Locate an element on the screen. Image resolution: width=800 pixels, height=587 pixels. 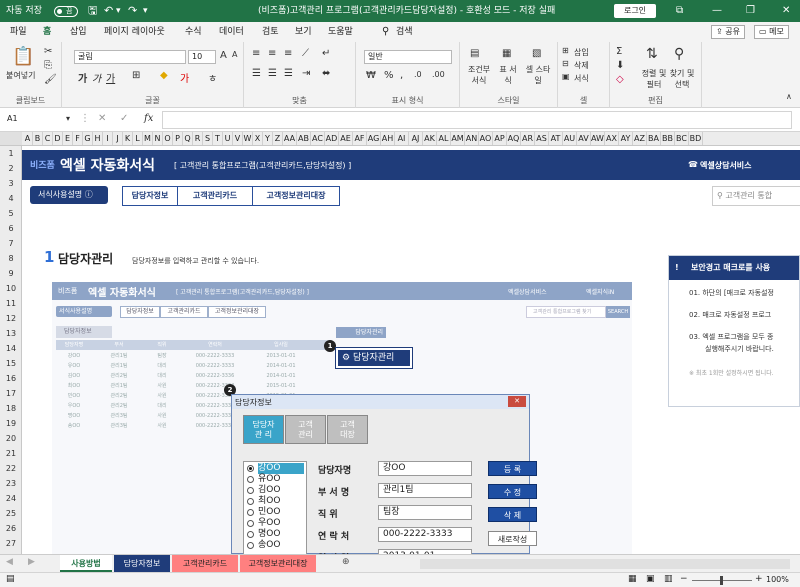
column-header: L is located at coordinates (138, 138).